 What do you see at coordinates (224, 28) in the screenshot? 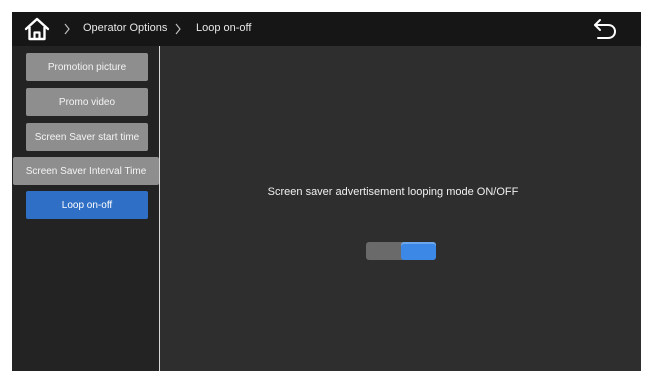
I see `breadcrumb-current-page: Loop on-off` at bounding box center [224, 28].